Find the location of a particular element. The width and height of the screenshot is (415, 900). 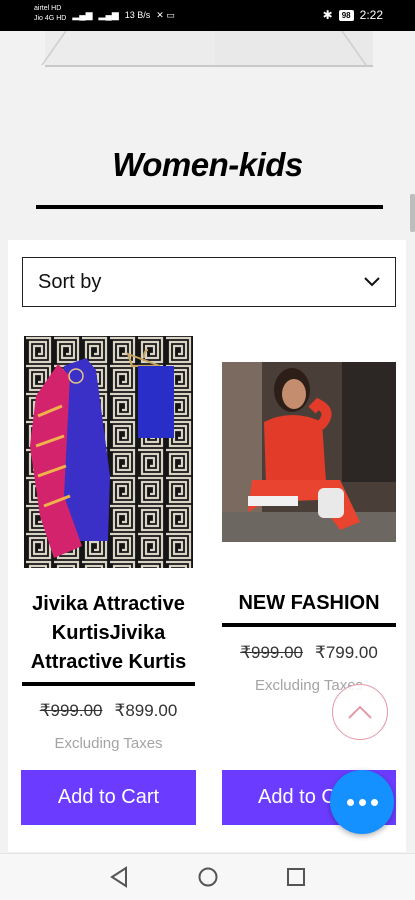

scroll-to-top-button is located at coordinates (360, 712).